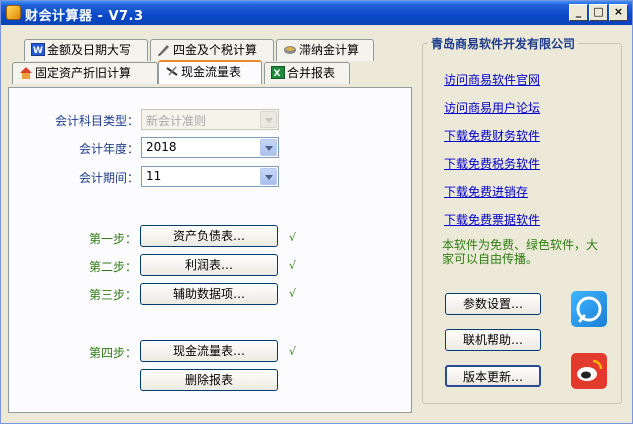  What do you see at coordinates (293, 293) in the screenshot?
I see `step3-check: √` at bounding box center [293, 293].